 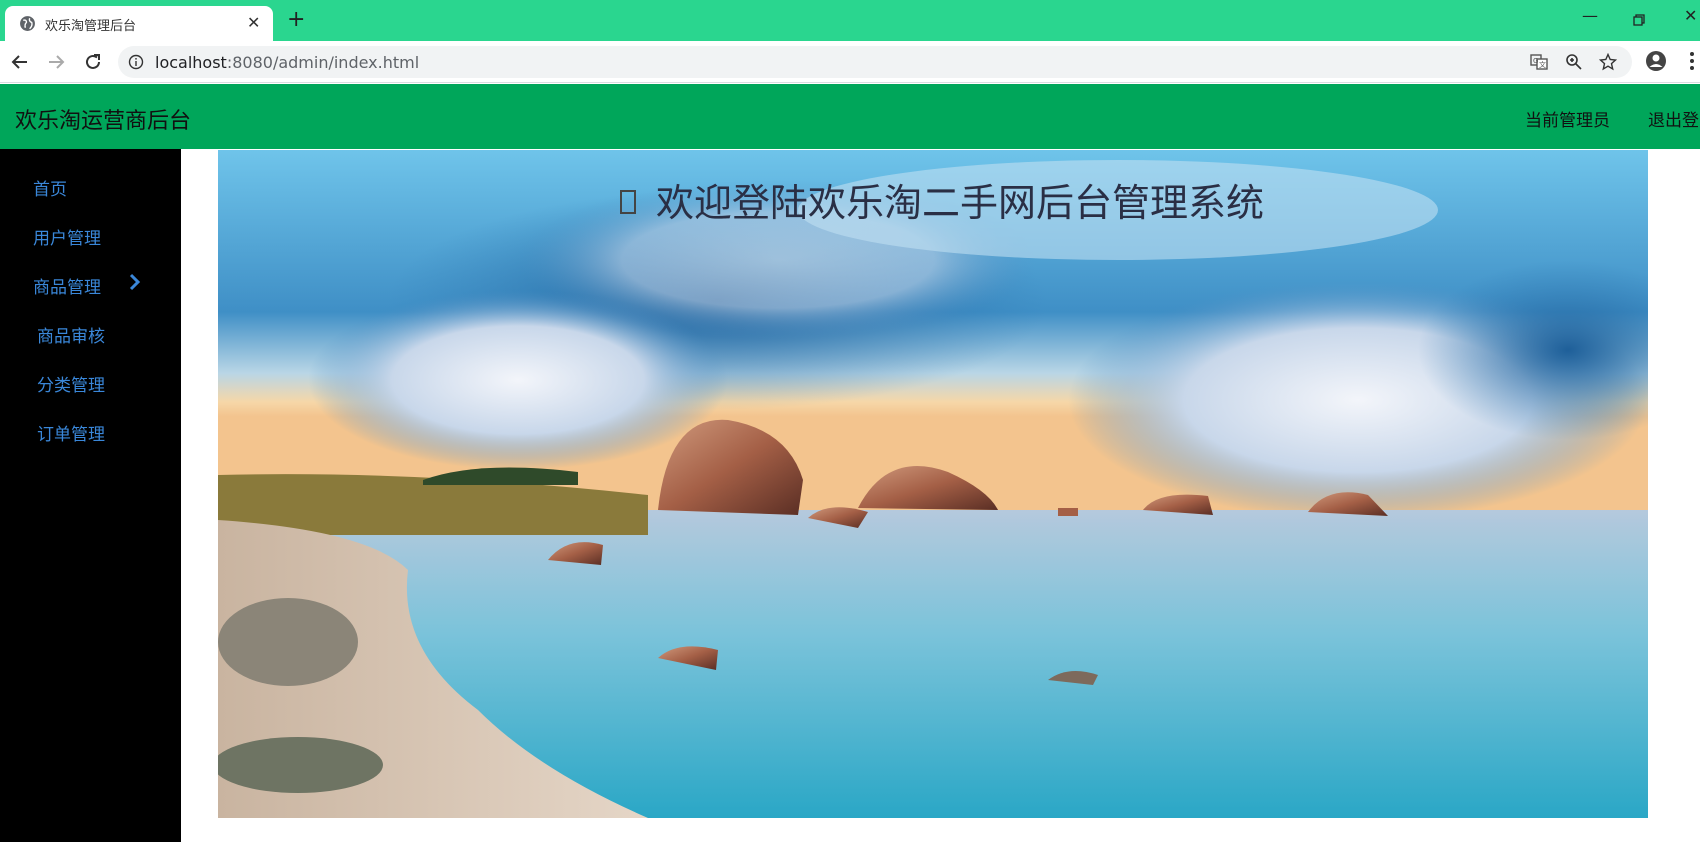 What do you see at coordinates (875, 62) in the screenshot?
I see `address-bar: localhost:8080/admin/index.html G 文` at bounding box center [875, 62].